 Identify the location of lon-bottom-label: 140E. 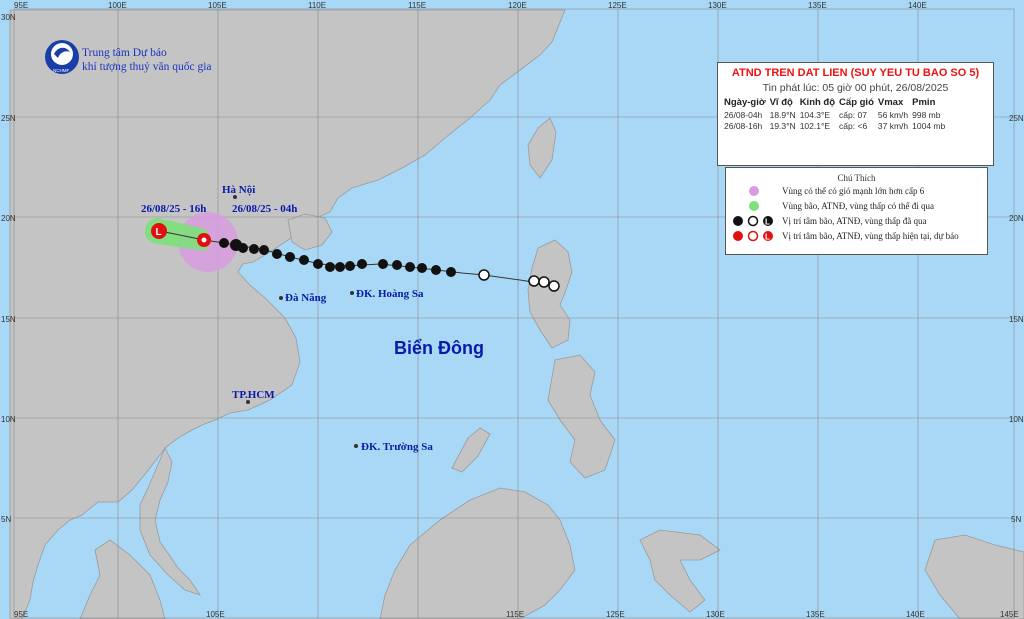
(915, 614).